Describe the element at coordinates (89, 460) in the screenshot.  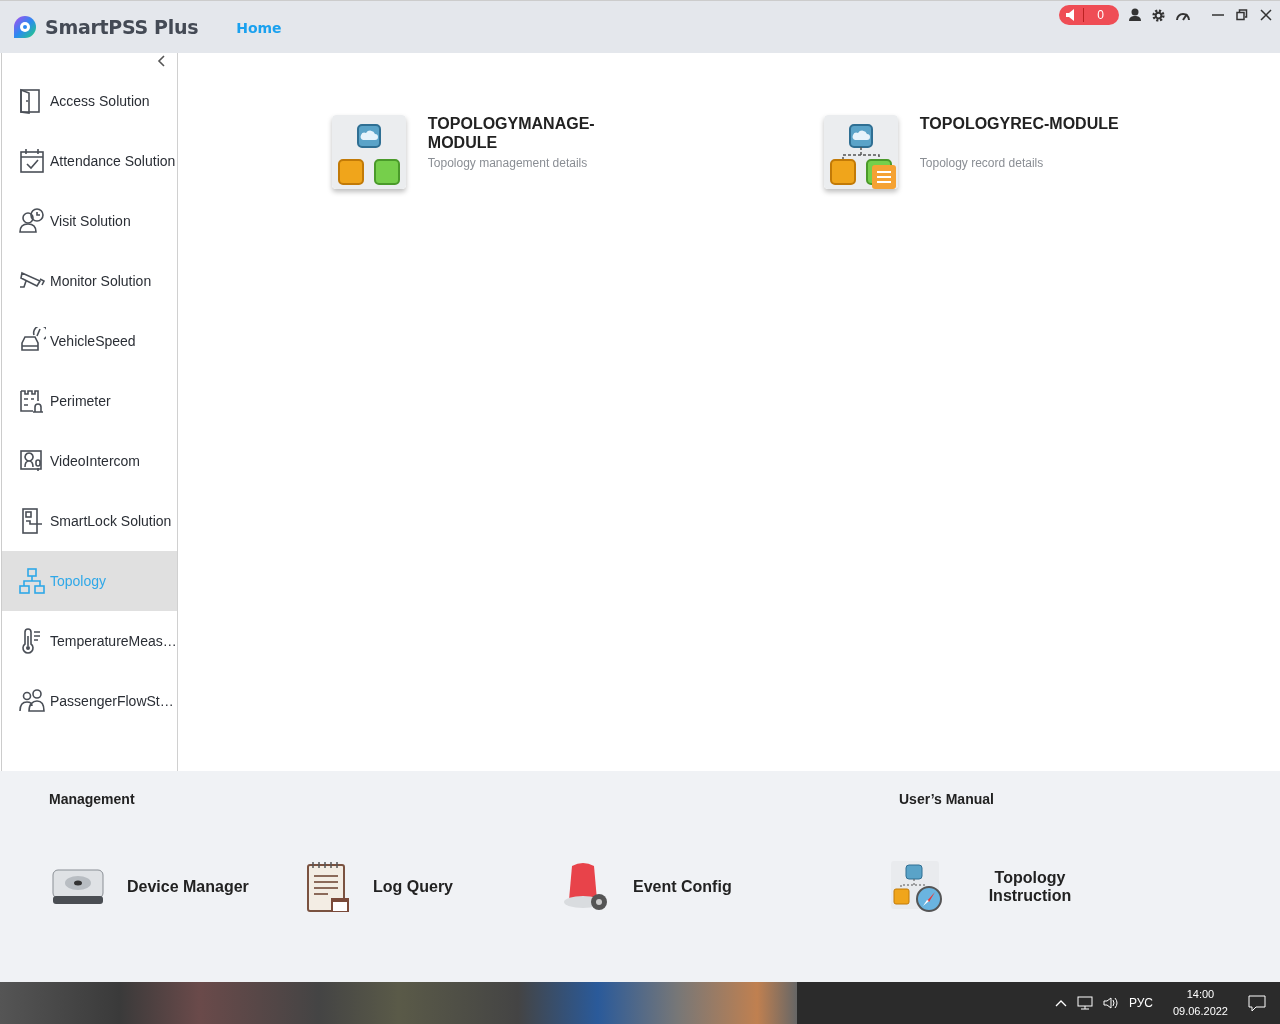
I see `sidebar-item: VideoIntercom` at that location.